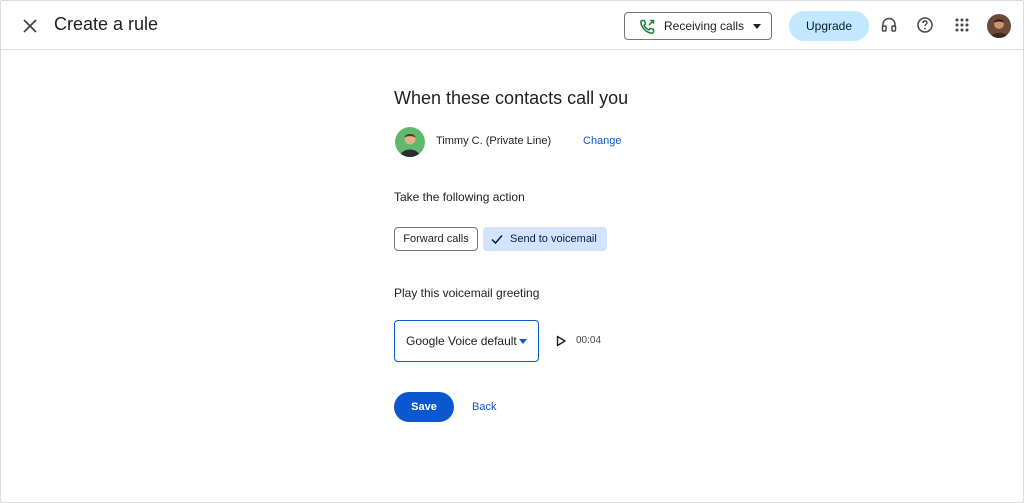 This screenshot has height=503, width=1024. Describe the element at coordinates (704, 26) in the screenshot. I see `call-status-label: Receiving calls` at that location.